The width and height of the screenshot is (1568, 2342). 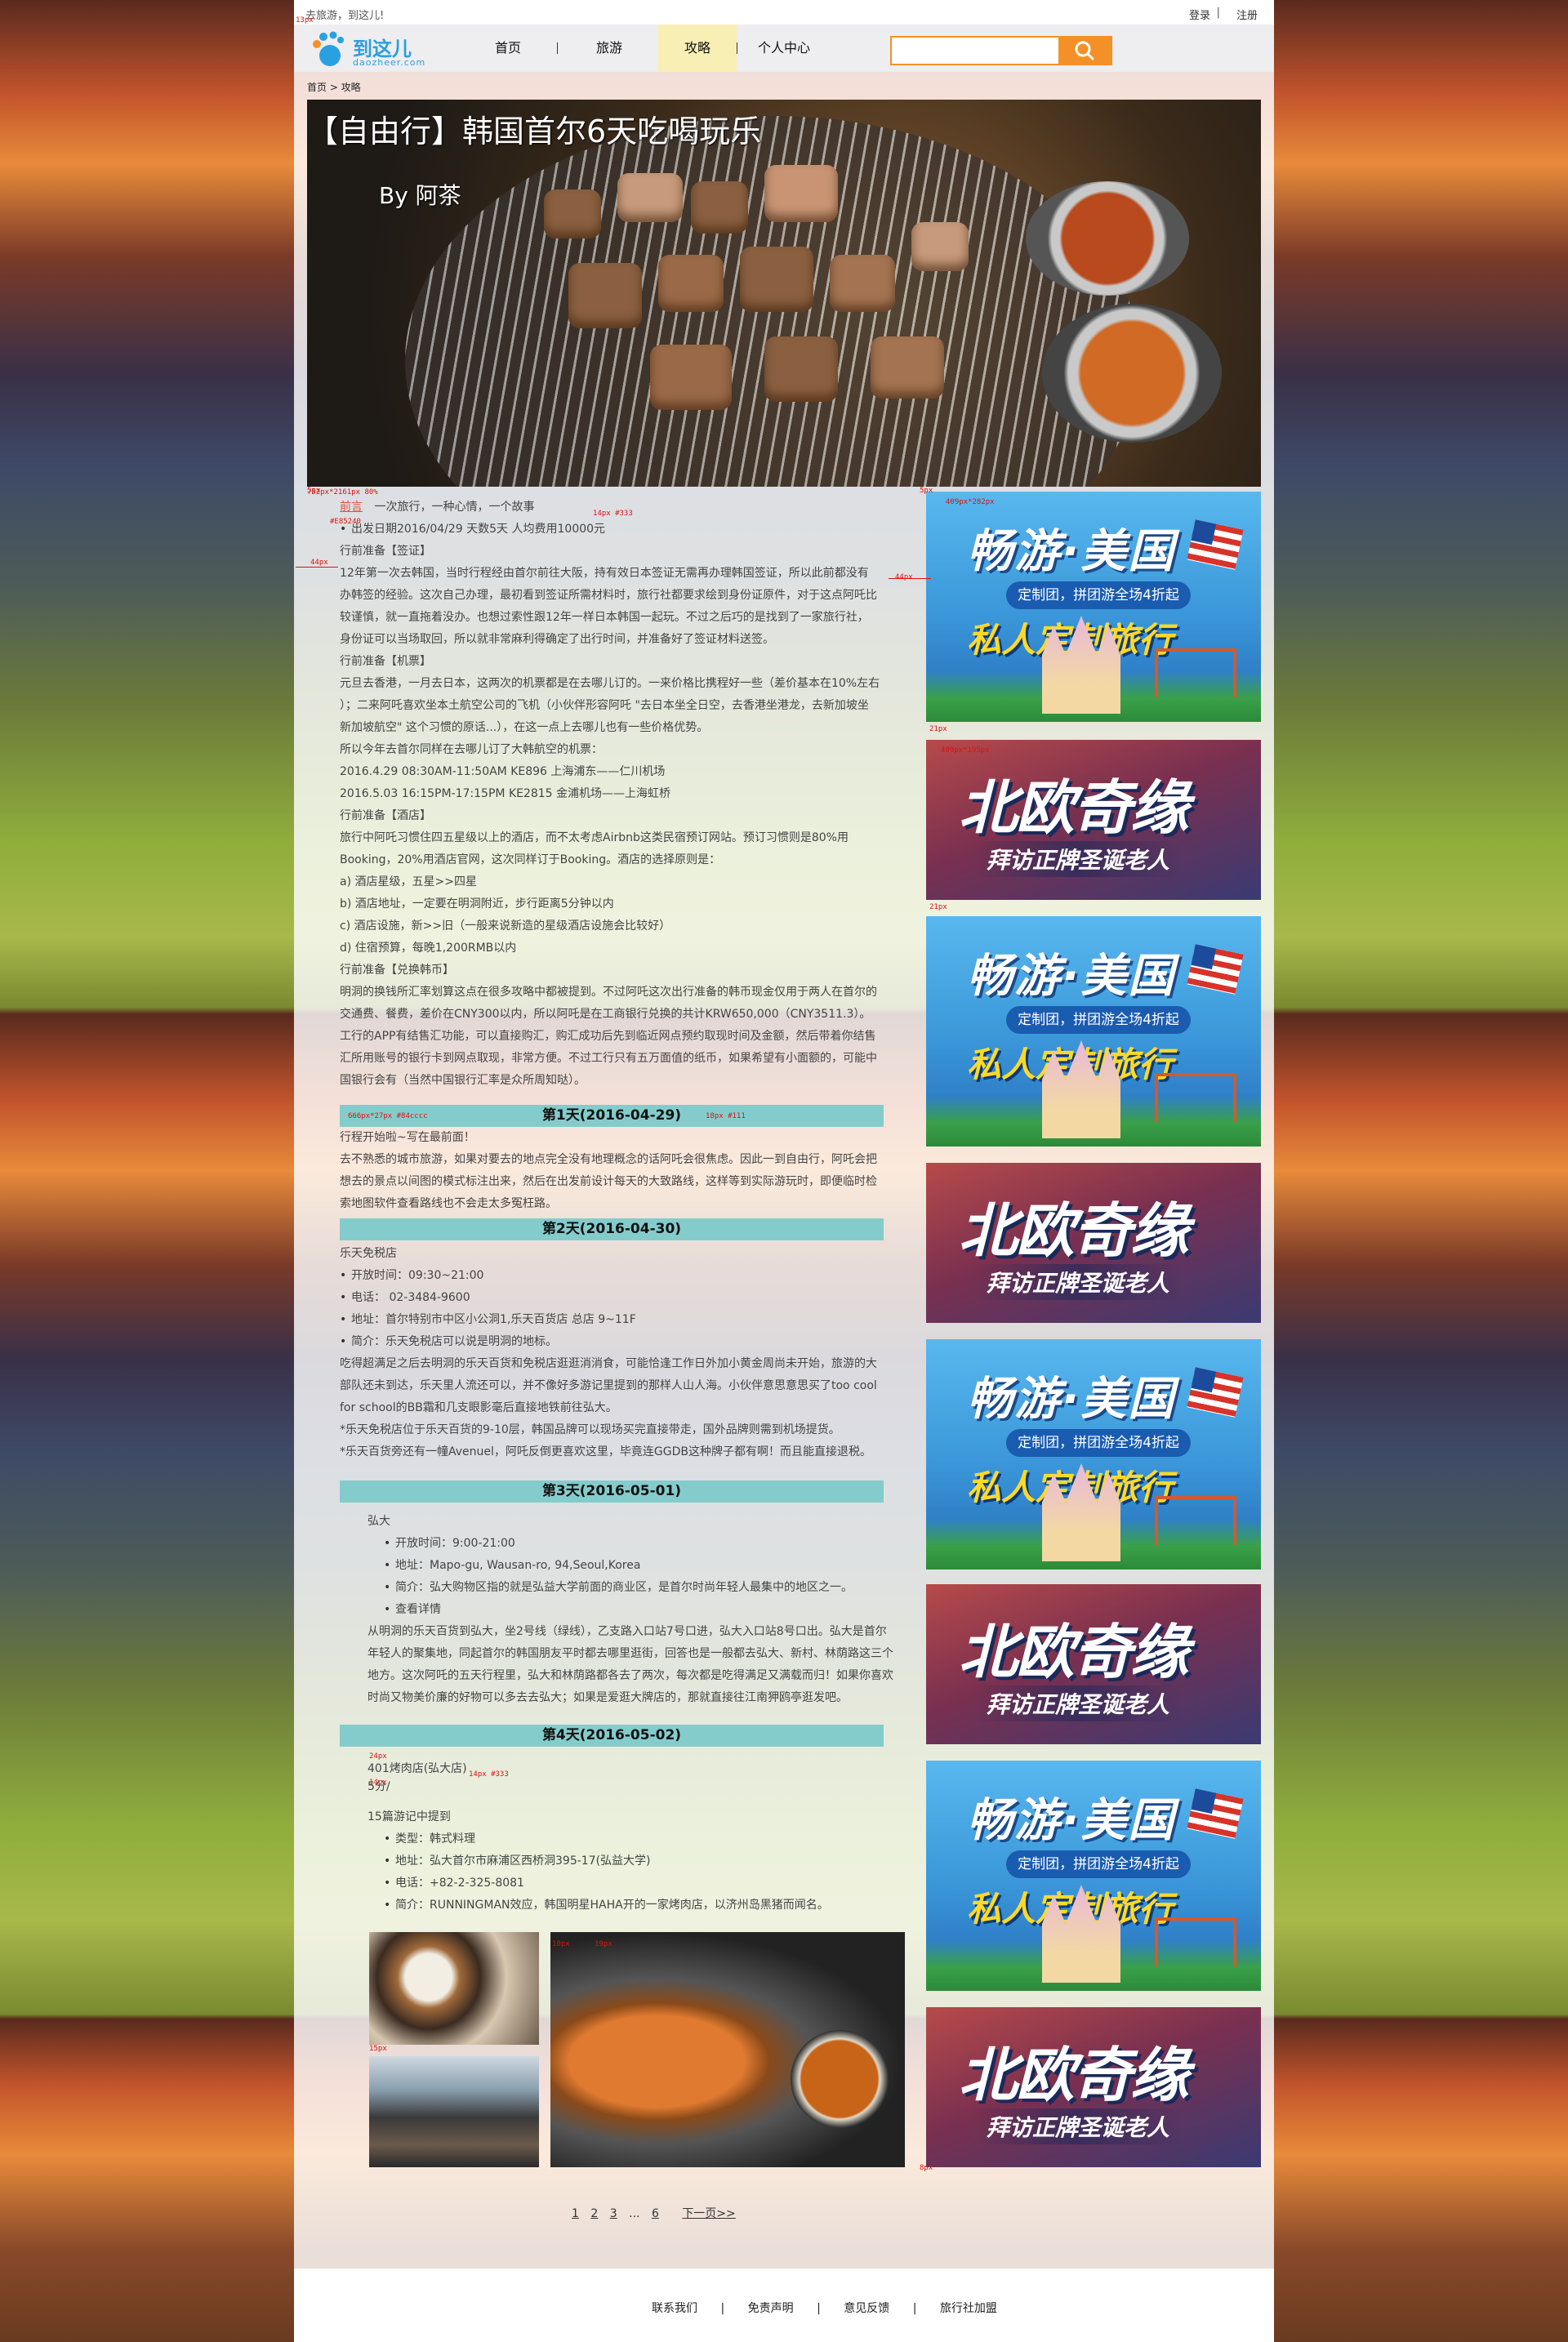 I want to click on search-box, so click(x=1001, y=50).